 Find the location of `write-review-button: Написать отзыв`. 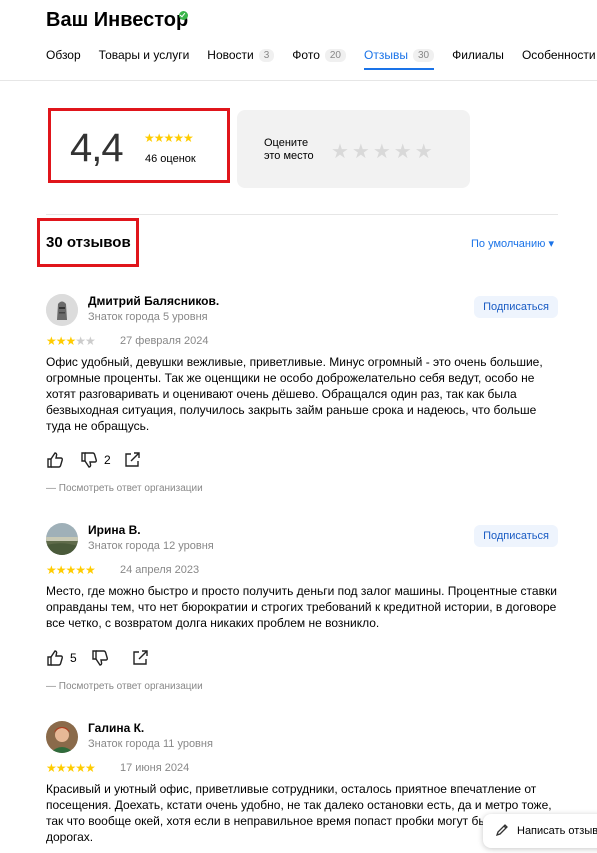

write-review-button: Написать отзыв is located at coordinates (540, 831).